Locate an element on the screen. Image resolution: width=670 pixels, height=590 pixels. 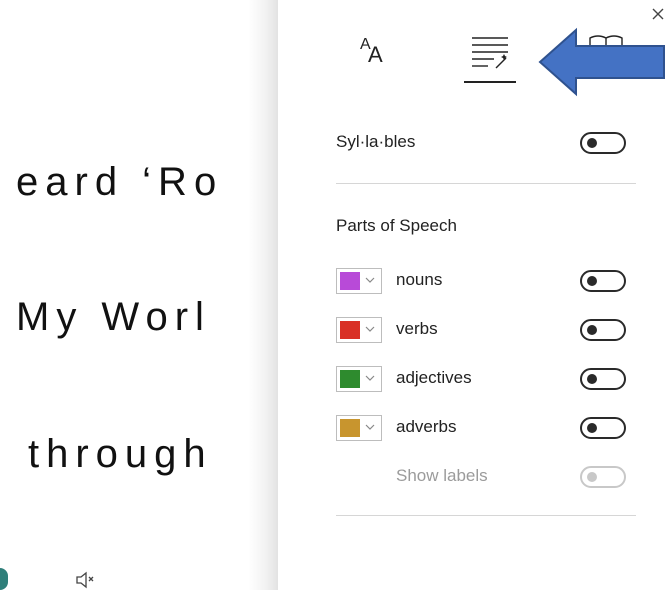
verbs-color-swatch is located at coordinates (350, 330).